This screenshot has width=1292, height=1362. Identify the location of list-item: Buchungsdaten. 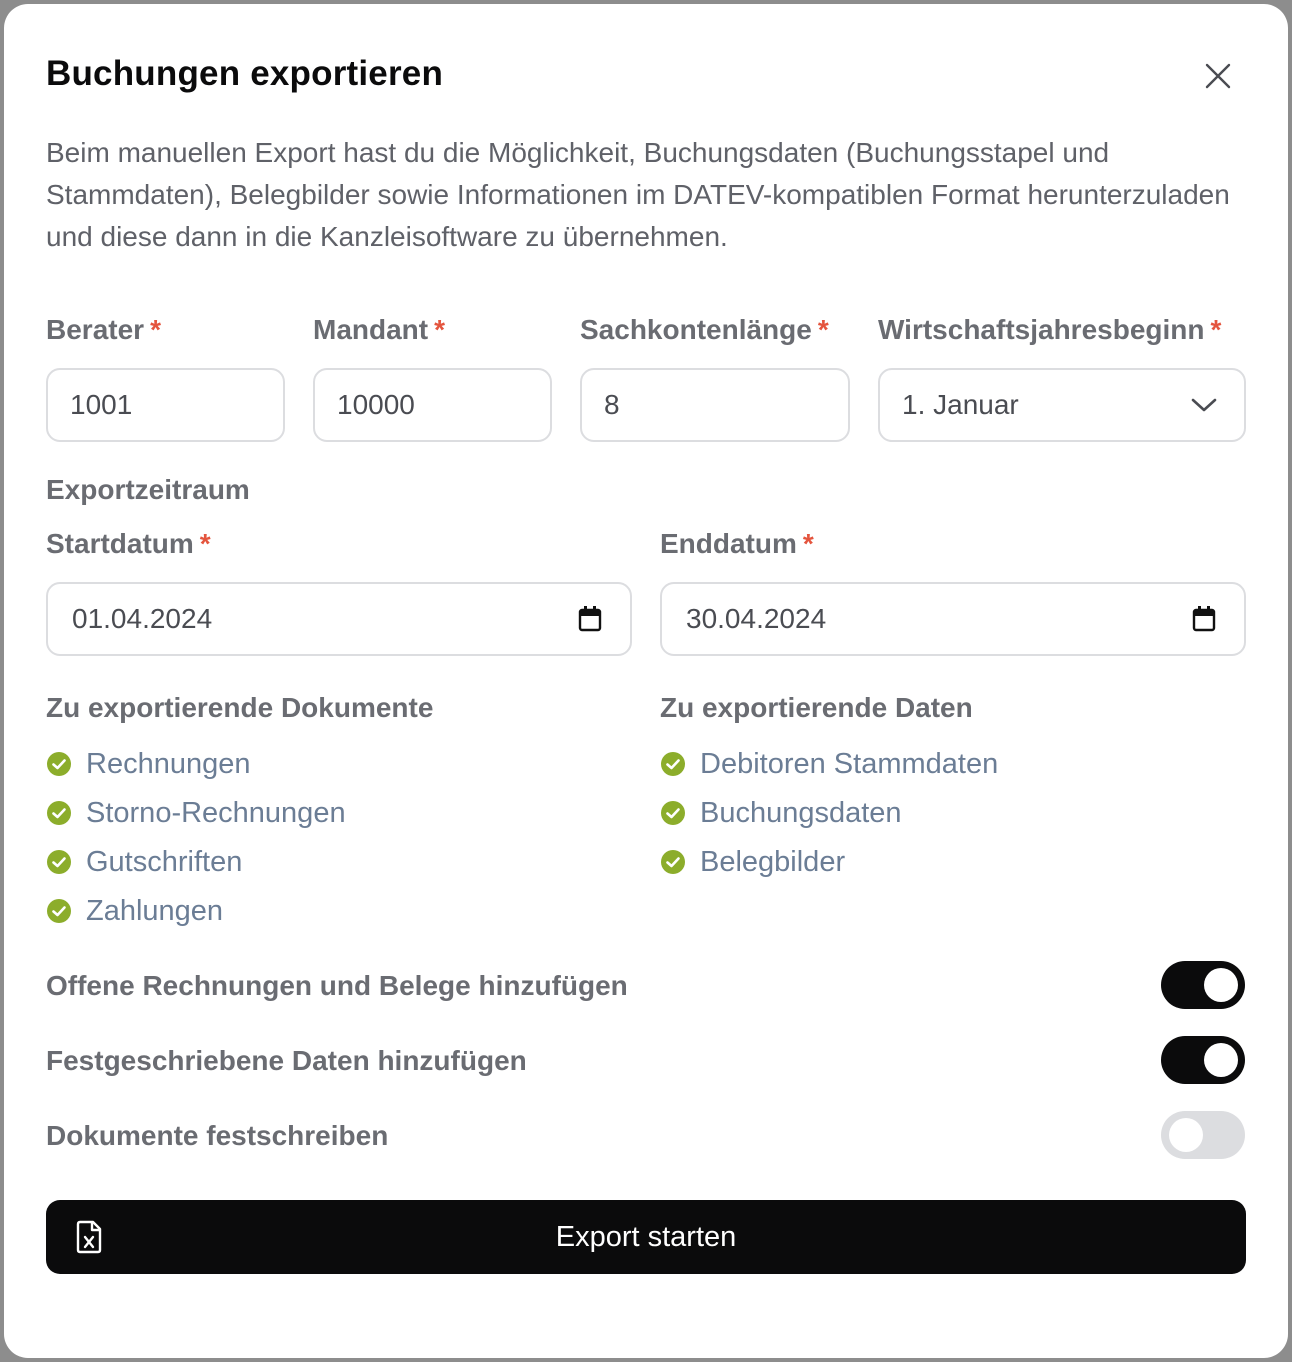
(781, 813).